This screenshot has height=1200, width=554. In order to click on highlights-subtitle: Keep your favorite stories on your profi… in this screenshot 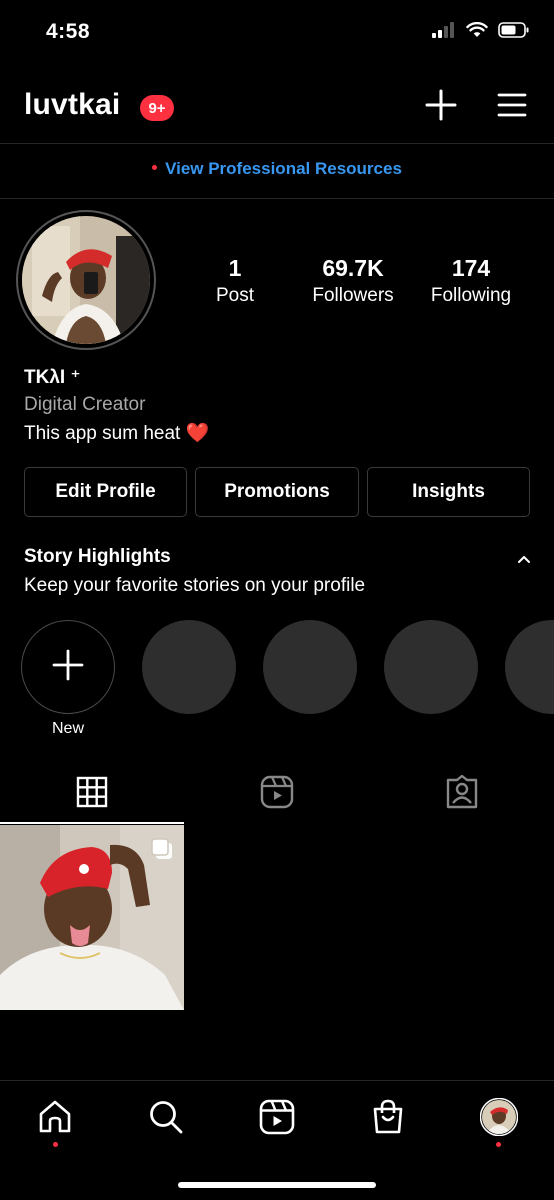, I will do `click(195, 585)`.